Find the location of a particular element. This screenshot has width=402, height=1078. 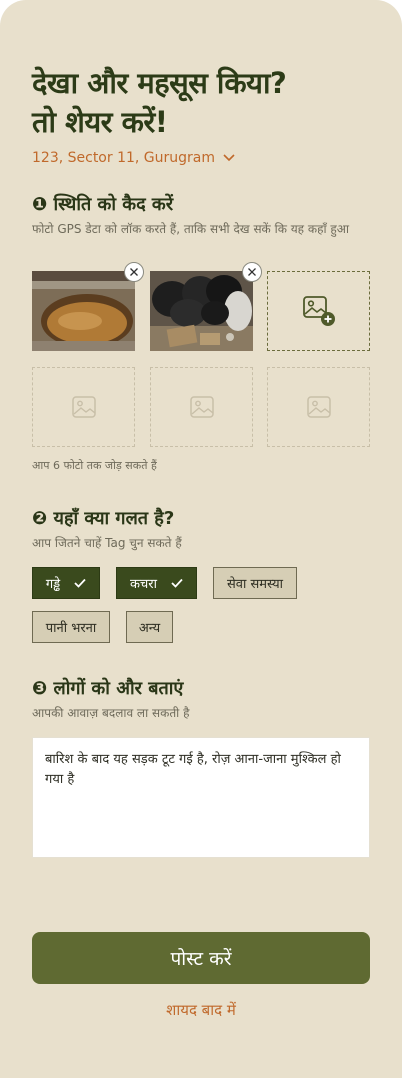

section-describe-title: ❸ लोगों को और बताएं is located at coordinates (108, 688).